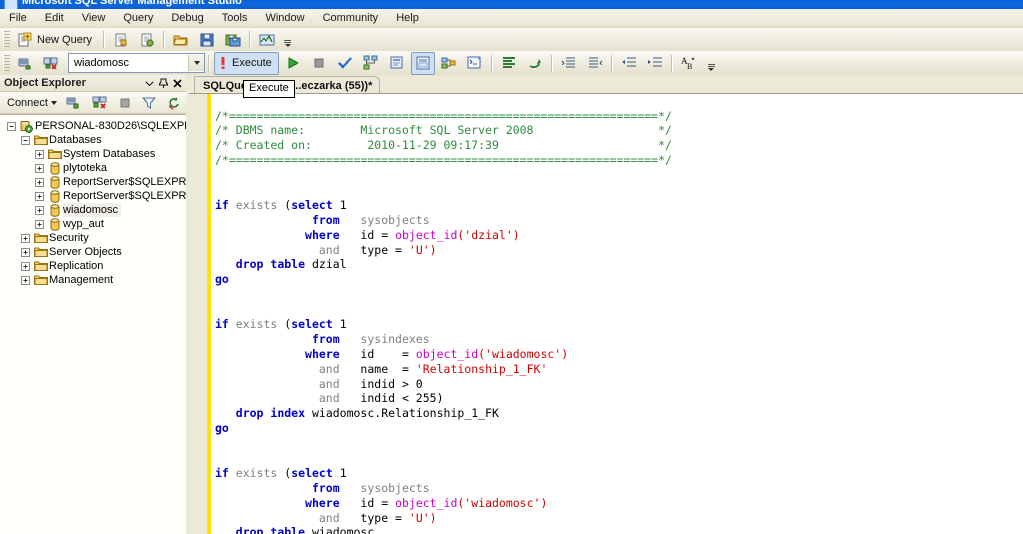 This screenshot has height=534, width=1023. What do you see at coordinates (93, 238) in the screenshot?
I see `tree-node-security: Security` at bounding box center [93, 238].